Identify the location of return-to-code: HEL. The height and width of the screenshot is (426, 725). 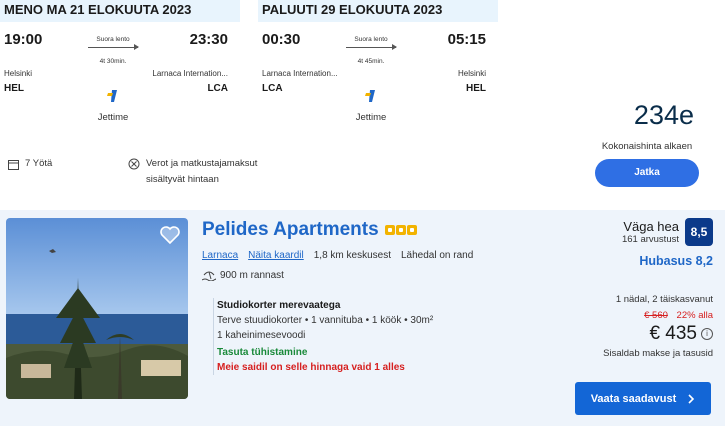
(476, 88).